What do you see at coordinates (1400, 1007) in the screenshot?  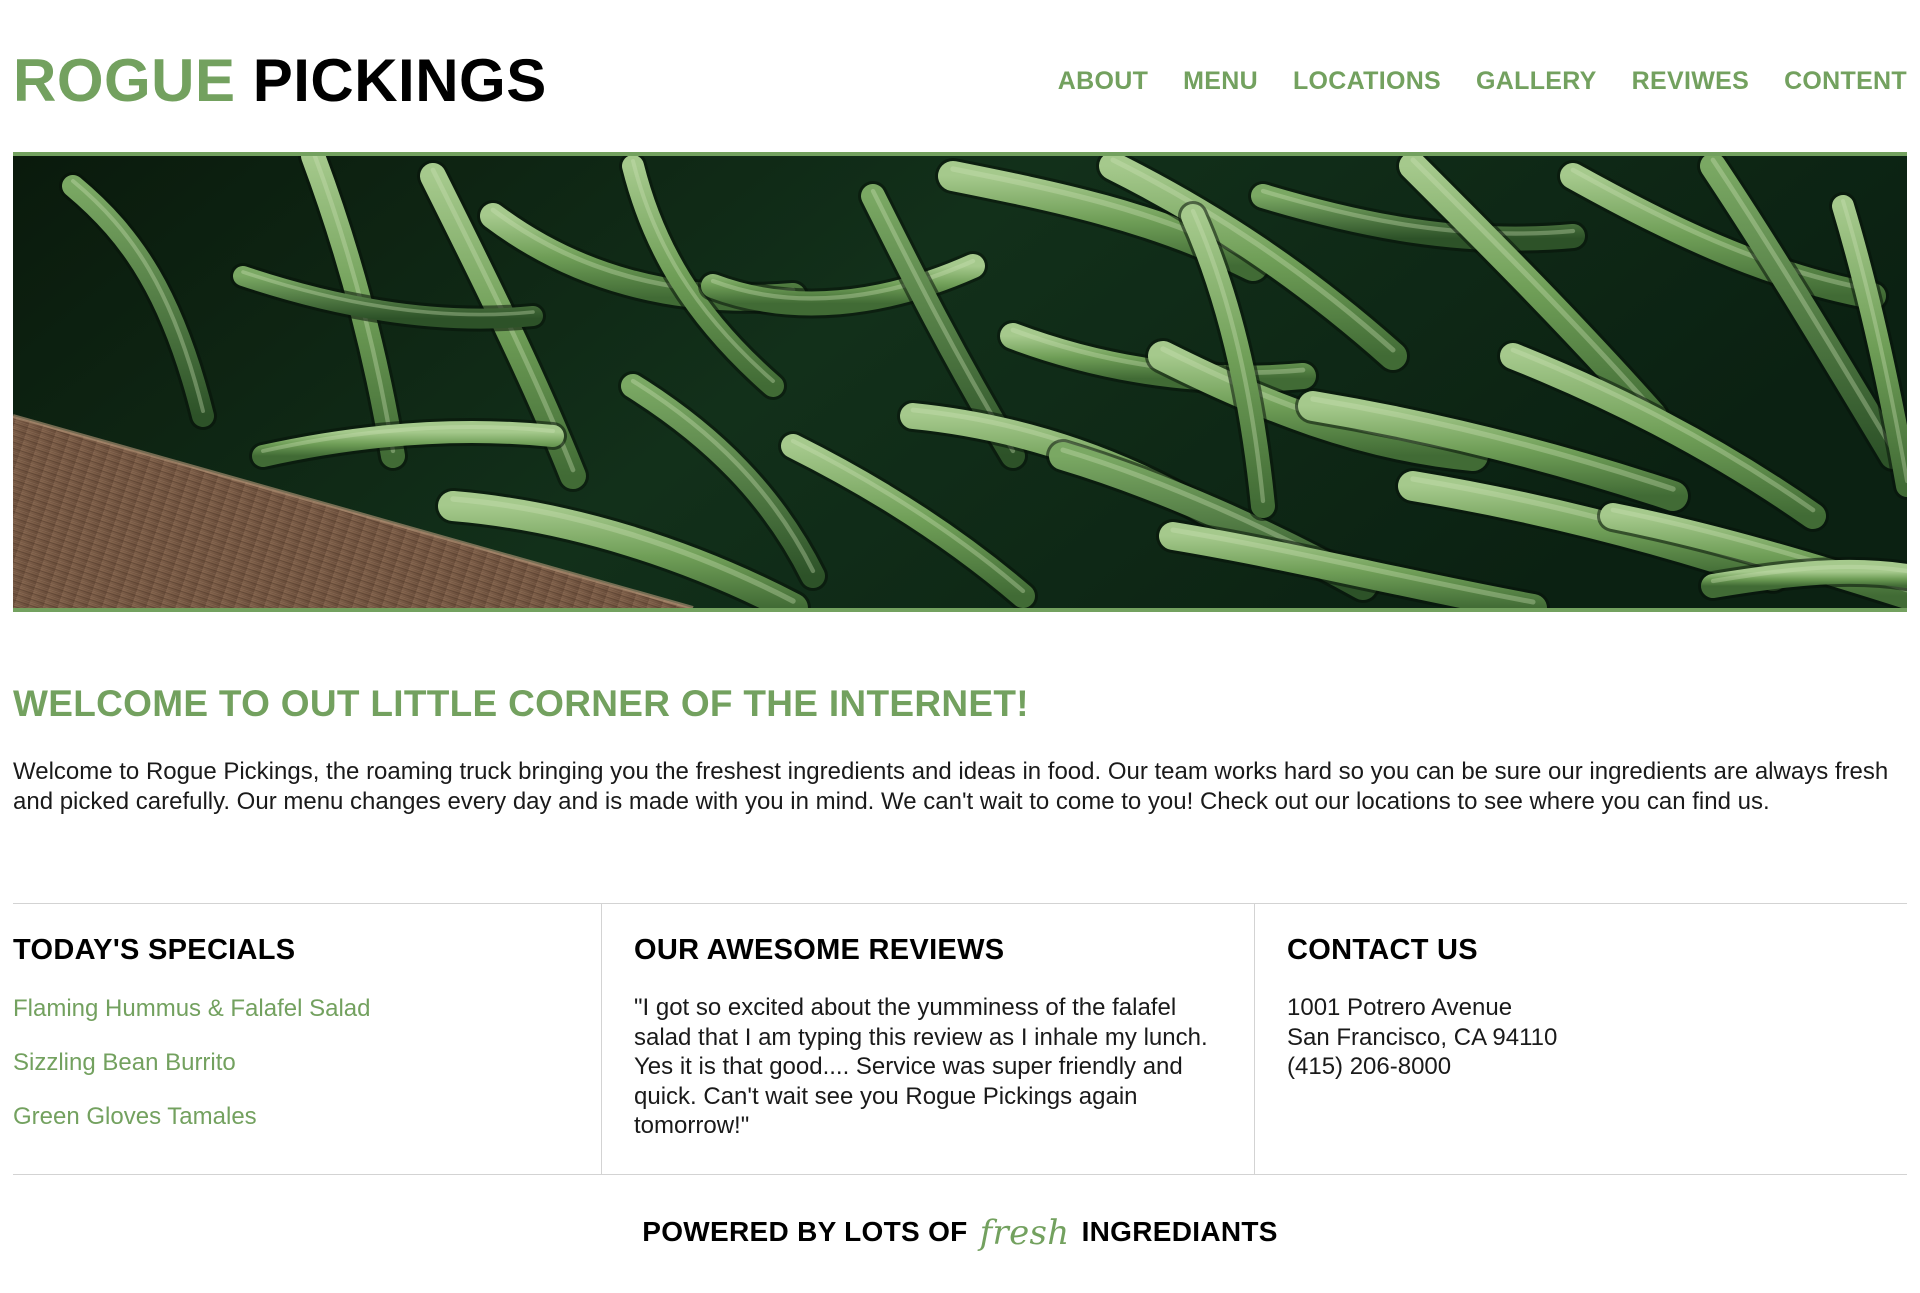 I see `contact-address-line1: 1001 Potrero Avenue` at bounding box center [1400, 1007].